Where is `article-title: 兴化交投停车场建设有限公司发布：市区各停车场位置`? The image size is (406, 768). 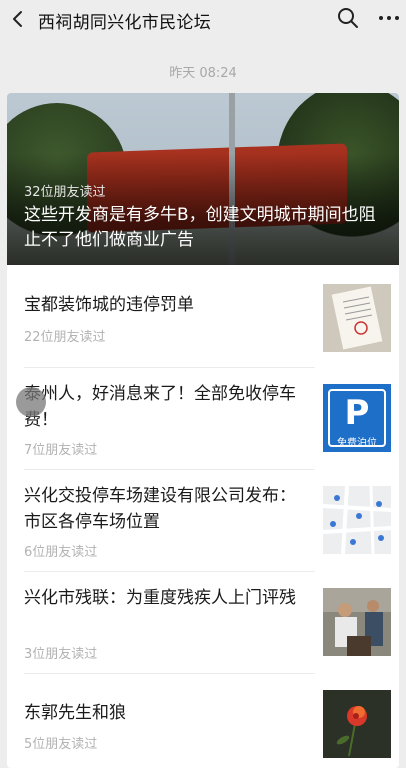 article-title: 兴化交投停车场建设有限公司发布：市区各停车场位置 is located at coordinates (160, 509).